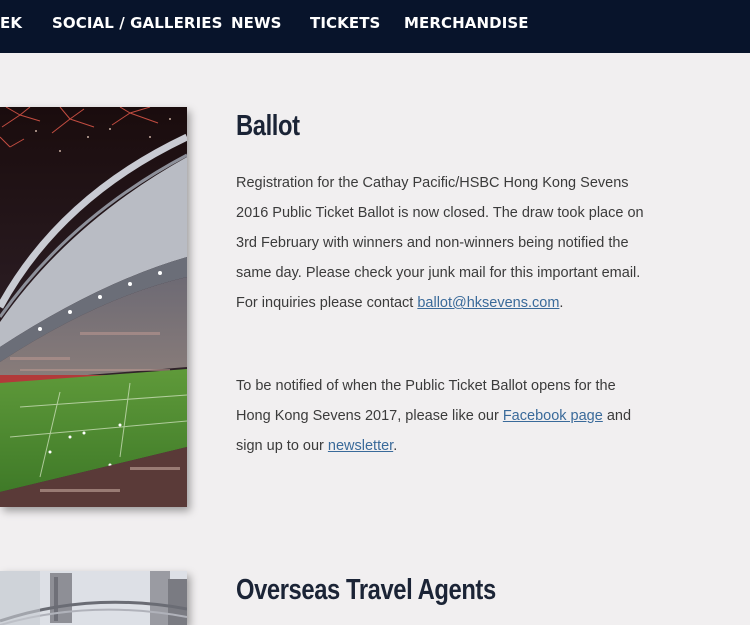  I want to click on stadium-daytime-photo, so click(93, 598).